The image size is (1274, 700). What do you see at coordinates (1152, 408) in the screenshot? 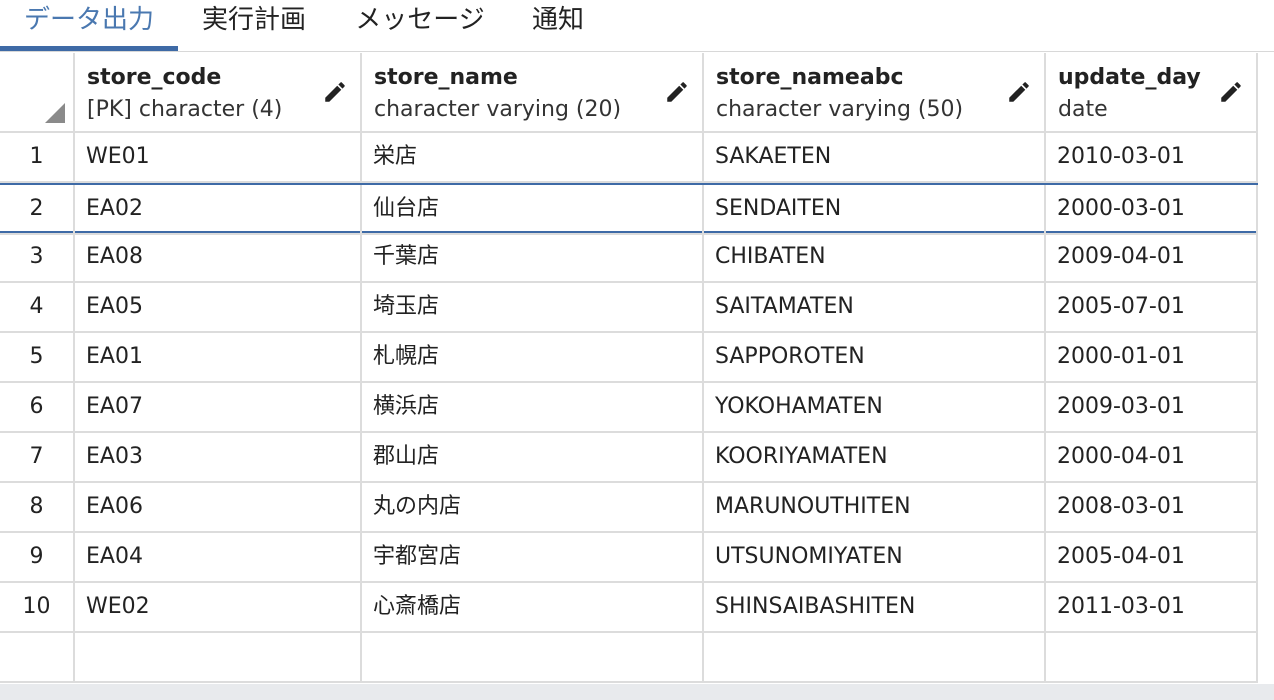
I see `cell-update-day: 2009-03-01` at bounding box center [1152, 408].